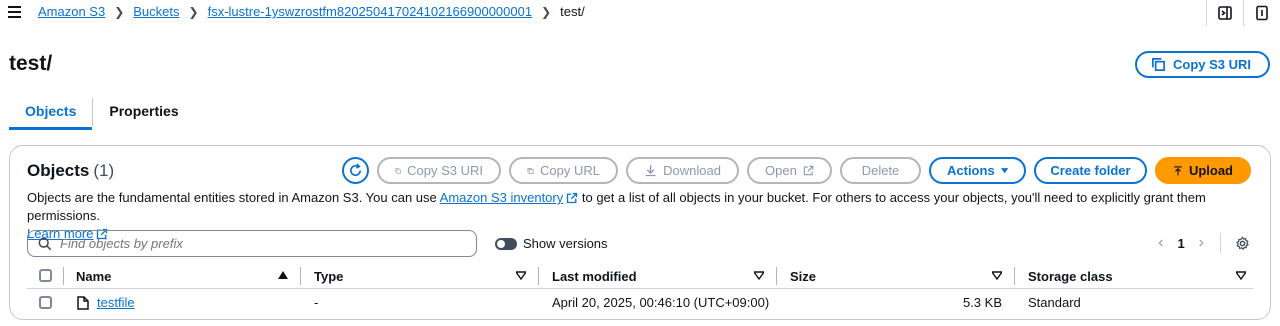  I want to click on panel-icon, so click(1225, 13).